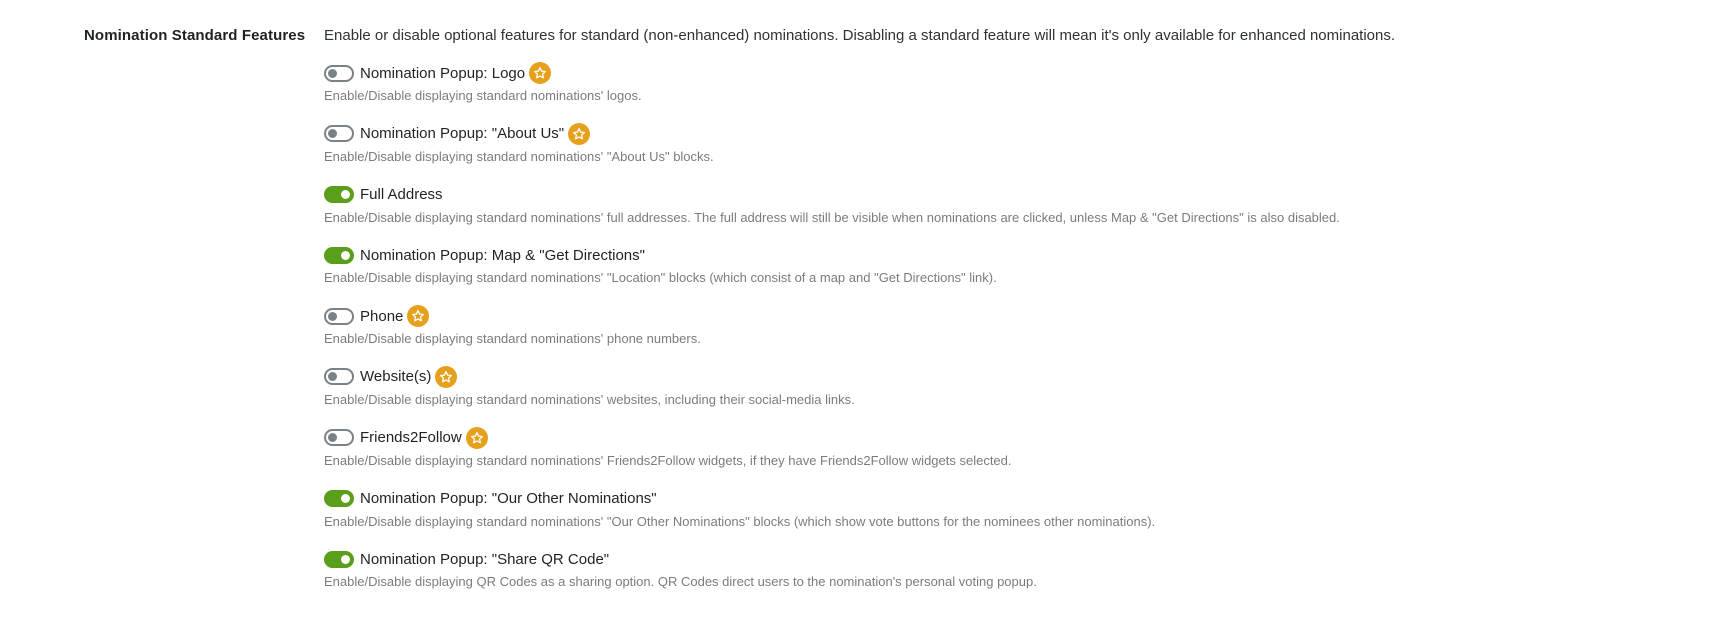 This screenshot has height=628, width=1731. I want to click on other-nominations-toggle, so click(339, 499).